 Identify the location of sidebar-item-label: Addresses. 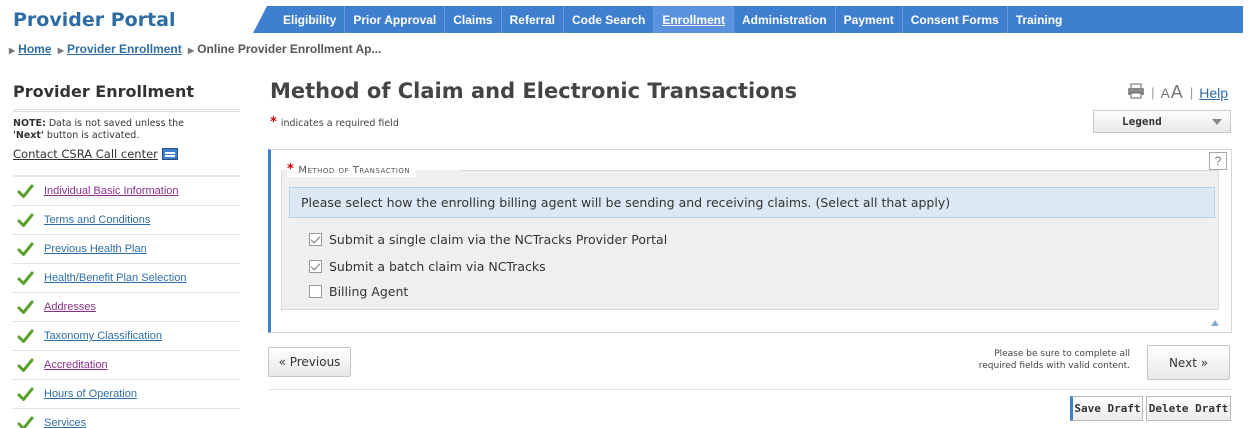
(70, 307).